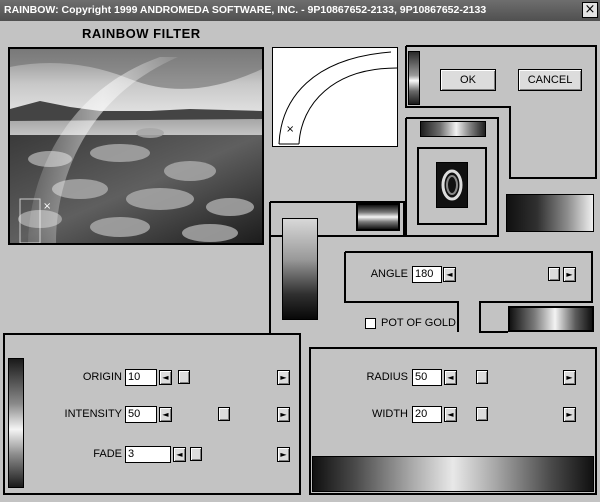  What do you see at coordinates (290, 129) in the screenshot?
I see `arc-marker: ×` at bounding box center [290, 129].